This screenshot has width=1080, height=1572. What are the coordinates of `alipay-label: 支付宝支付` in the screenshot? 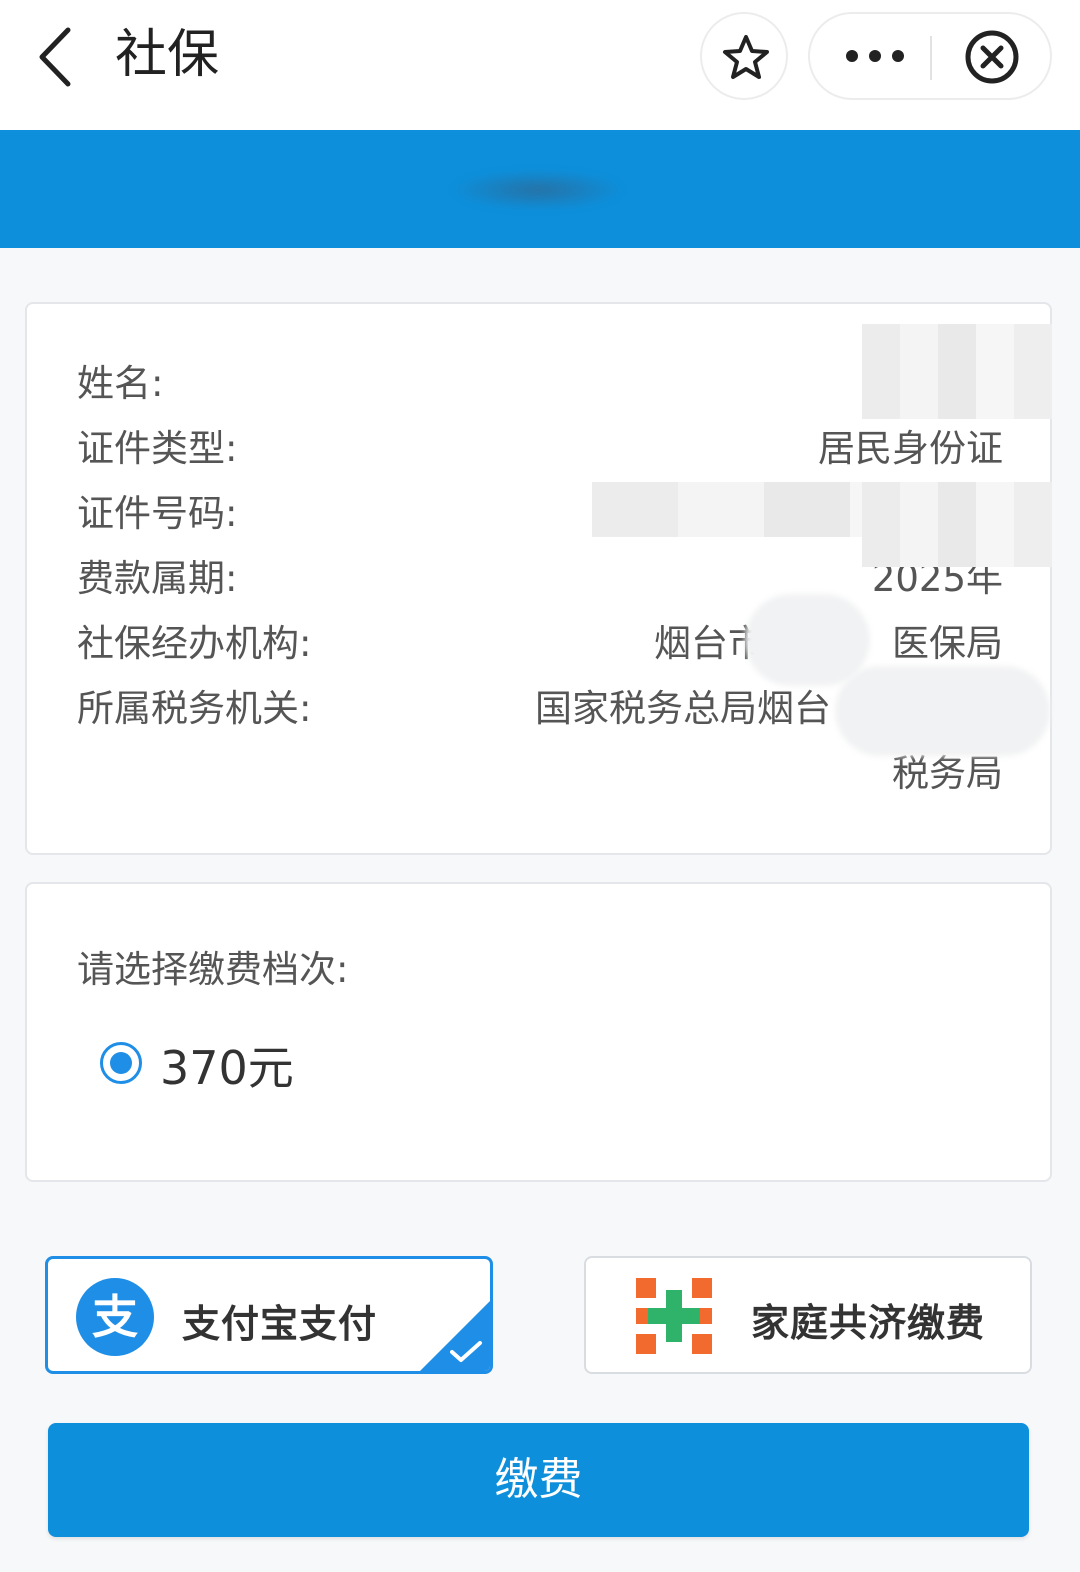 It's located at (280, 1324).